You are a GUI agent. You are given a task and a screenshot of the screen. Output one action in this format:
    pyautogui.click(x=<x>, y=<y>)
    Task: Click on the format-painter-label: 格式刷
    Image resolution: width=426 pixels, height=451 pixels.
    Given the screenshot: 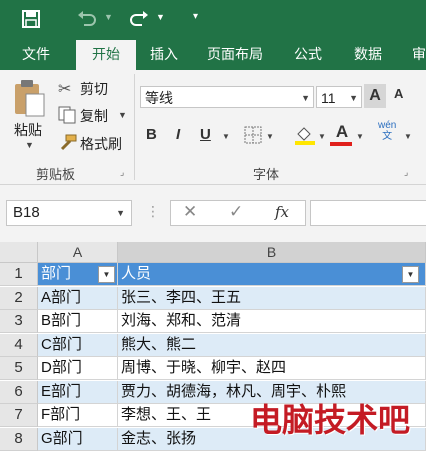 What is the action you would take?
    pyautogui.click(x=101, y=144)
    